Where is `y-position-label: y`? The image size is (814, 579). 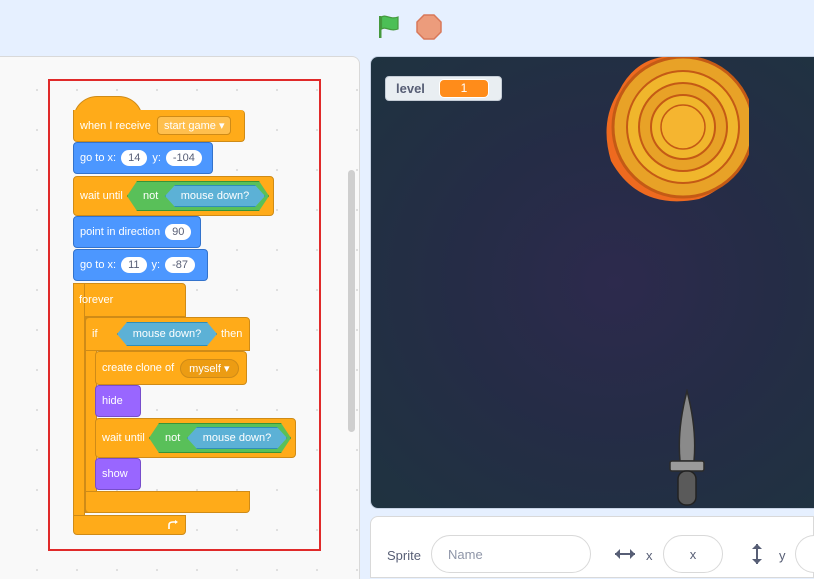 y-position-label: y is located at coordinates (782, 555).